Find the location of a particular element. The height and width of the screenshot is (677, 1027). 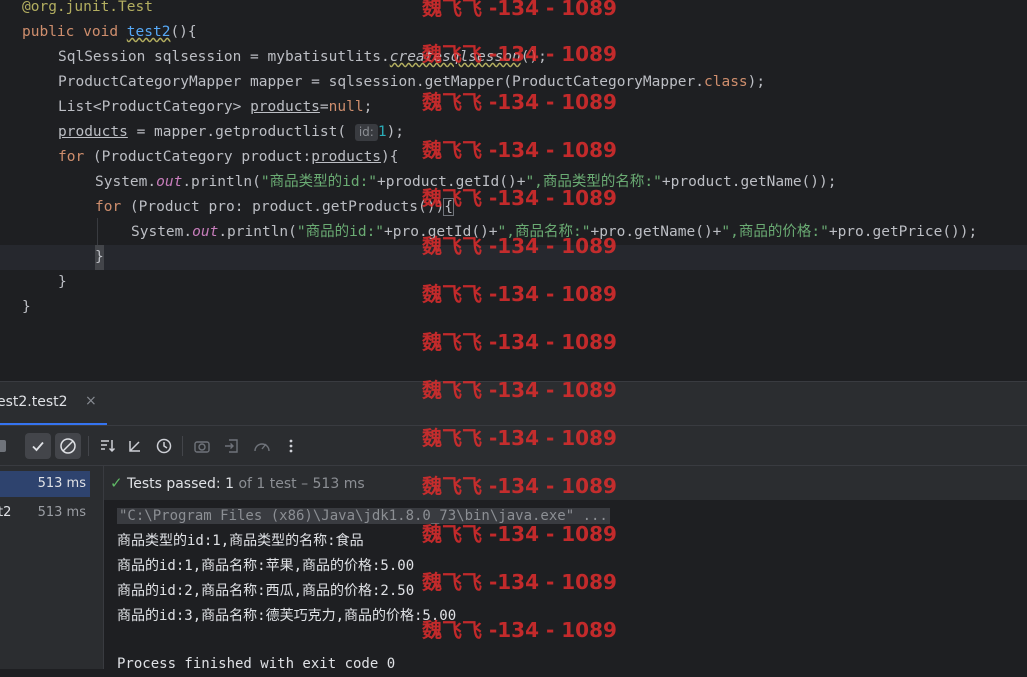

run-tab-bar: est2.test2 × is located at coordinates (513, 403).